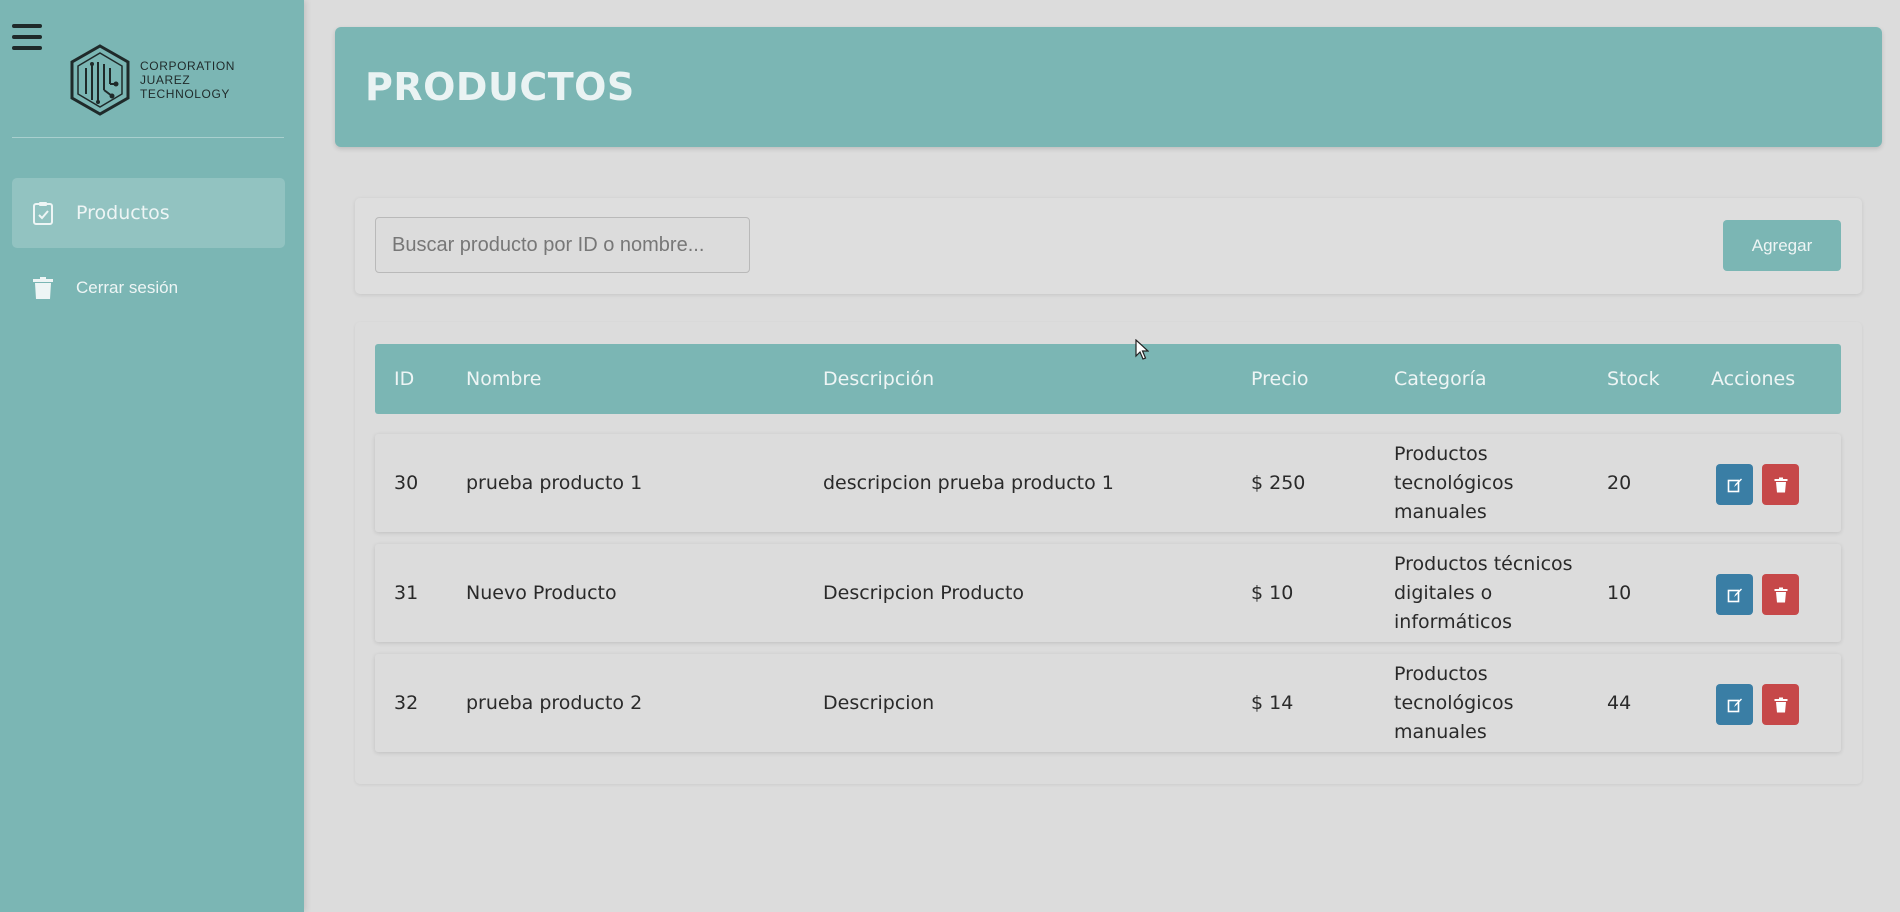 The image size is (1900, 912). I want to click on sidebar-item-label: Cerrar sesión, so click(127, 287).